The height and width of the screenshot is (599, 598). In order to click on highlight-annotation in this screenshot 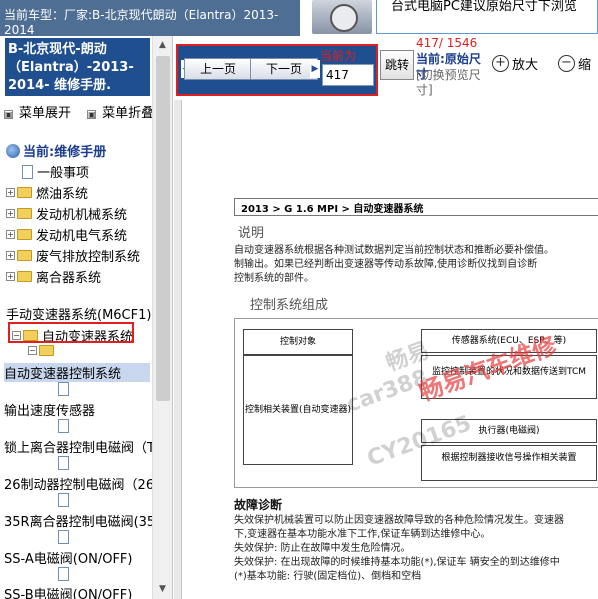, I will do `click(71, 332)`.